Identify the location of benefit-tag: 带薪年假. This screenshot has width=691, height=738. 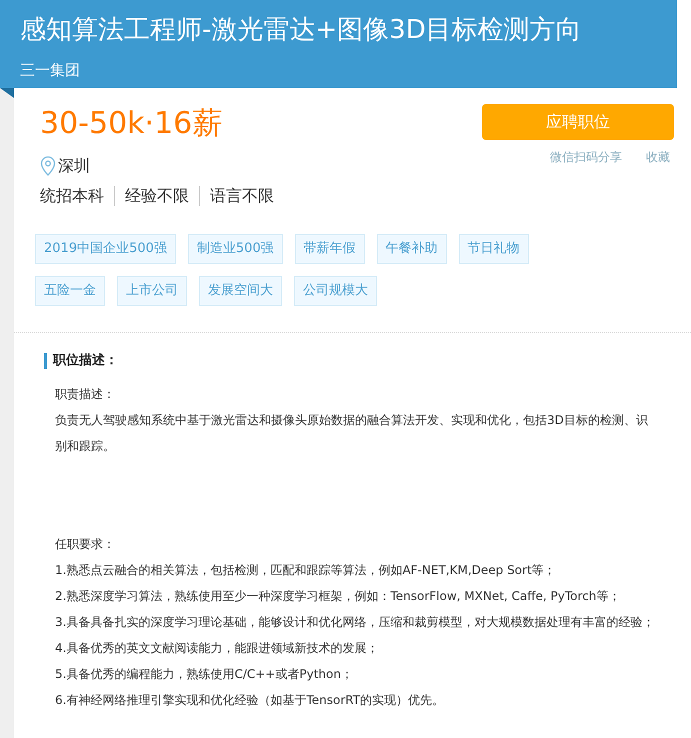
(329, 249).